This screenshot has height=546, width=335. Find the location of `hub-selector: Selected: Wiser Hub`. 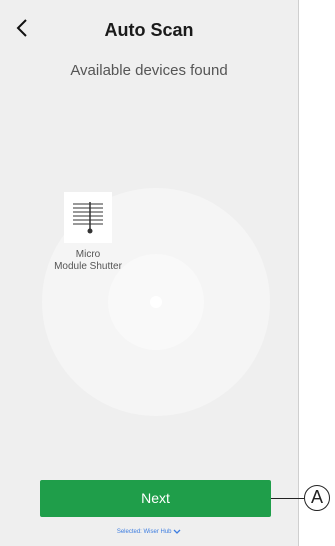

hub-selector: Selected: Wiser Hub is located at coordinates (149, 532).